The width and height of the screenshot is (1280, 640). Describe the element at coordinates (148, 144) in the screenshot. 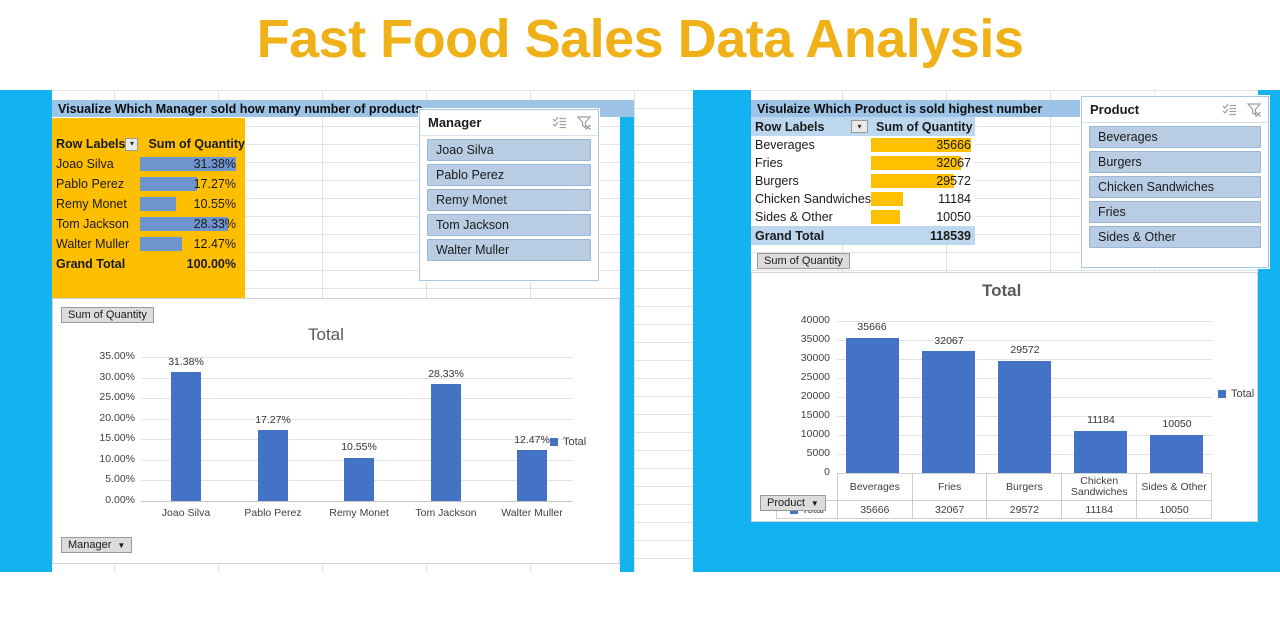

I see `pivot-header-row: Row Labels ▾ Sum of Quantity` at that location.